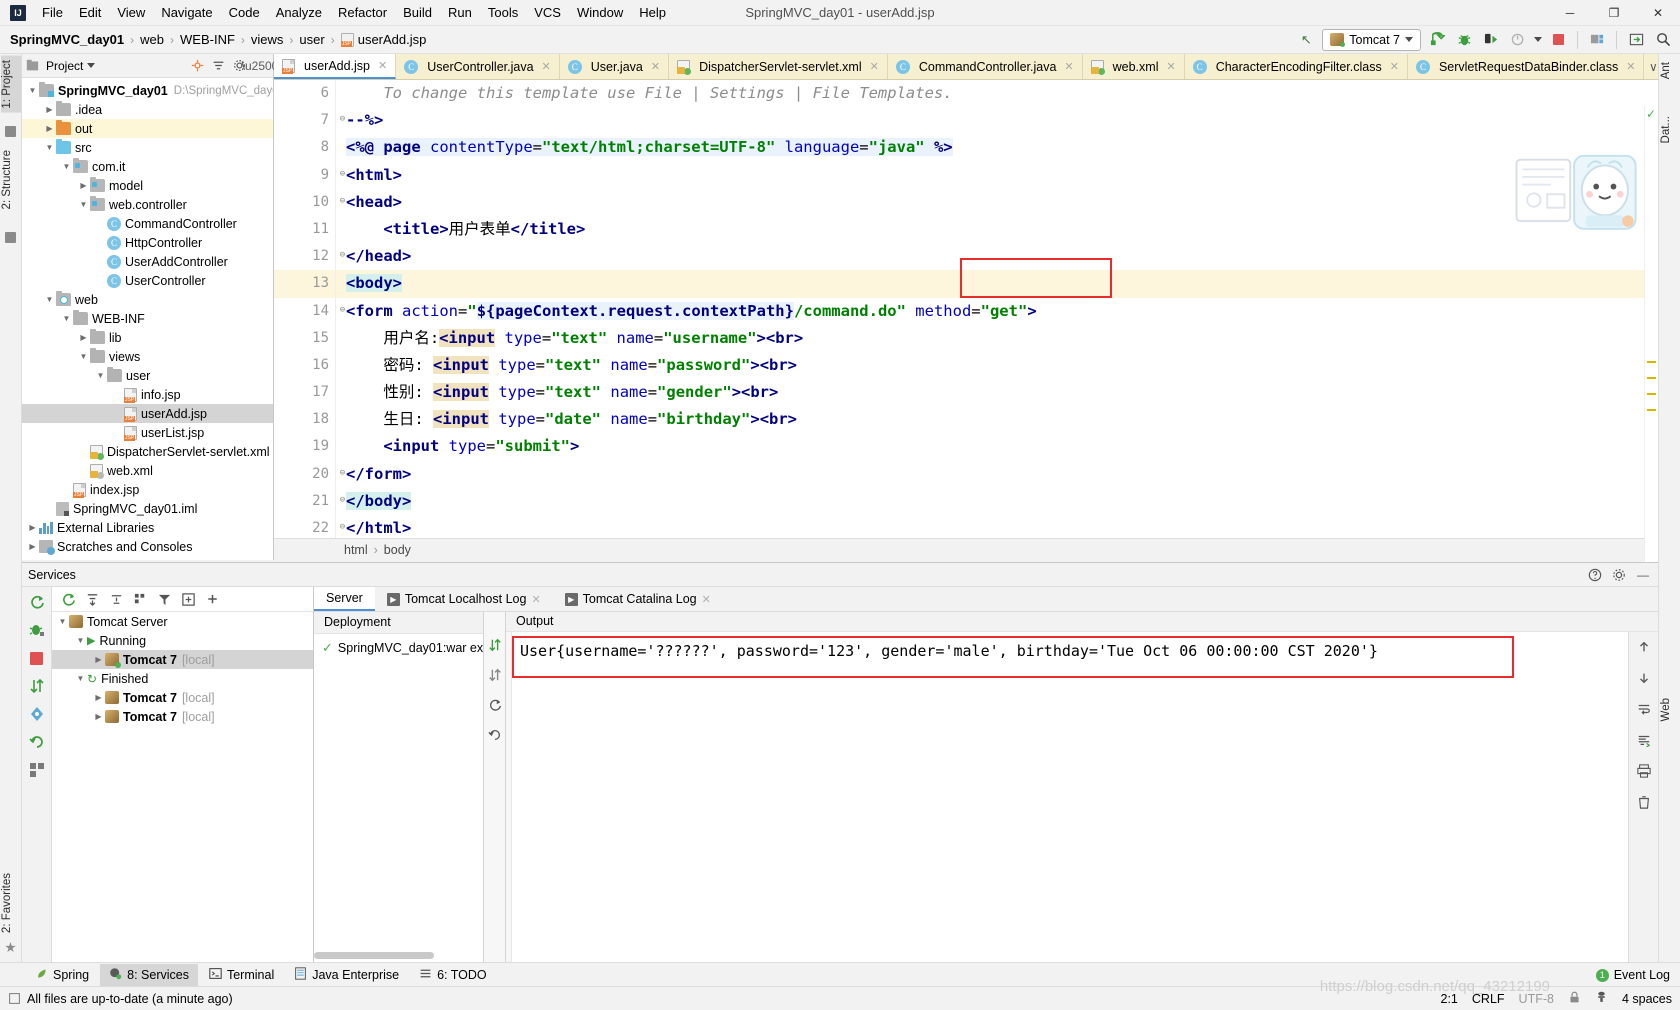  What do you see at coordinates (147, 90) in the screenshot?
I see `project-tree-node: ▼ SpringMVC_day01 D:\SpringMVC_day0` at bounding box center [147, 90].